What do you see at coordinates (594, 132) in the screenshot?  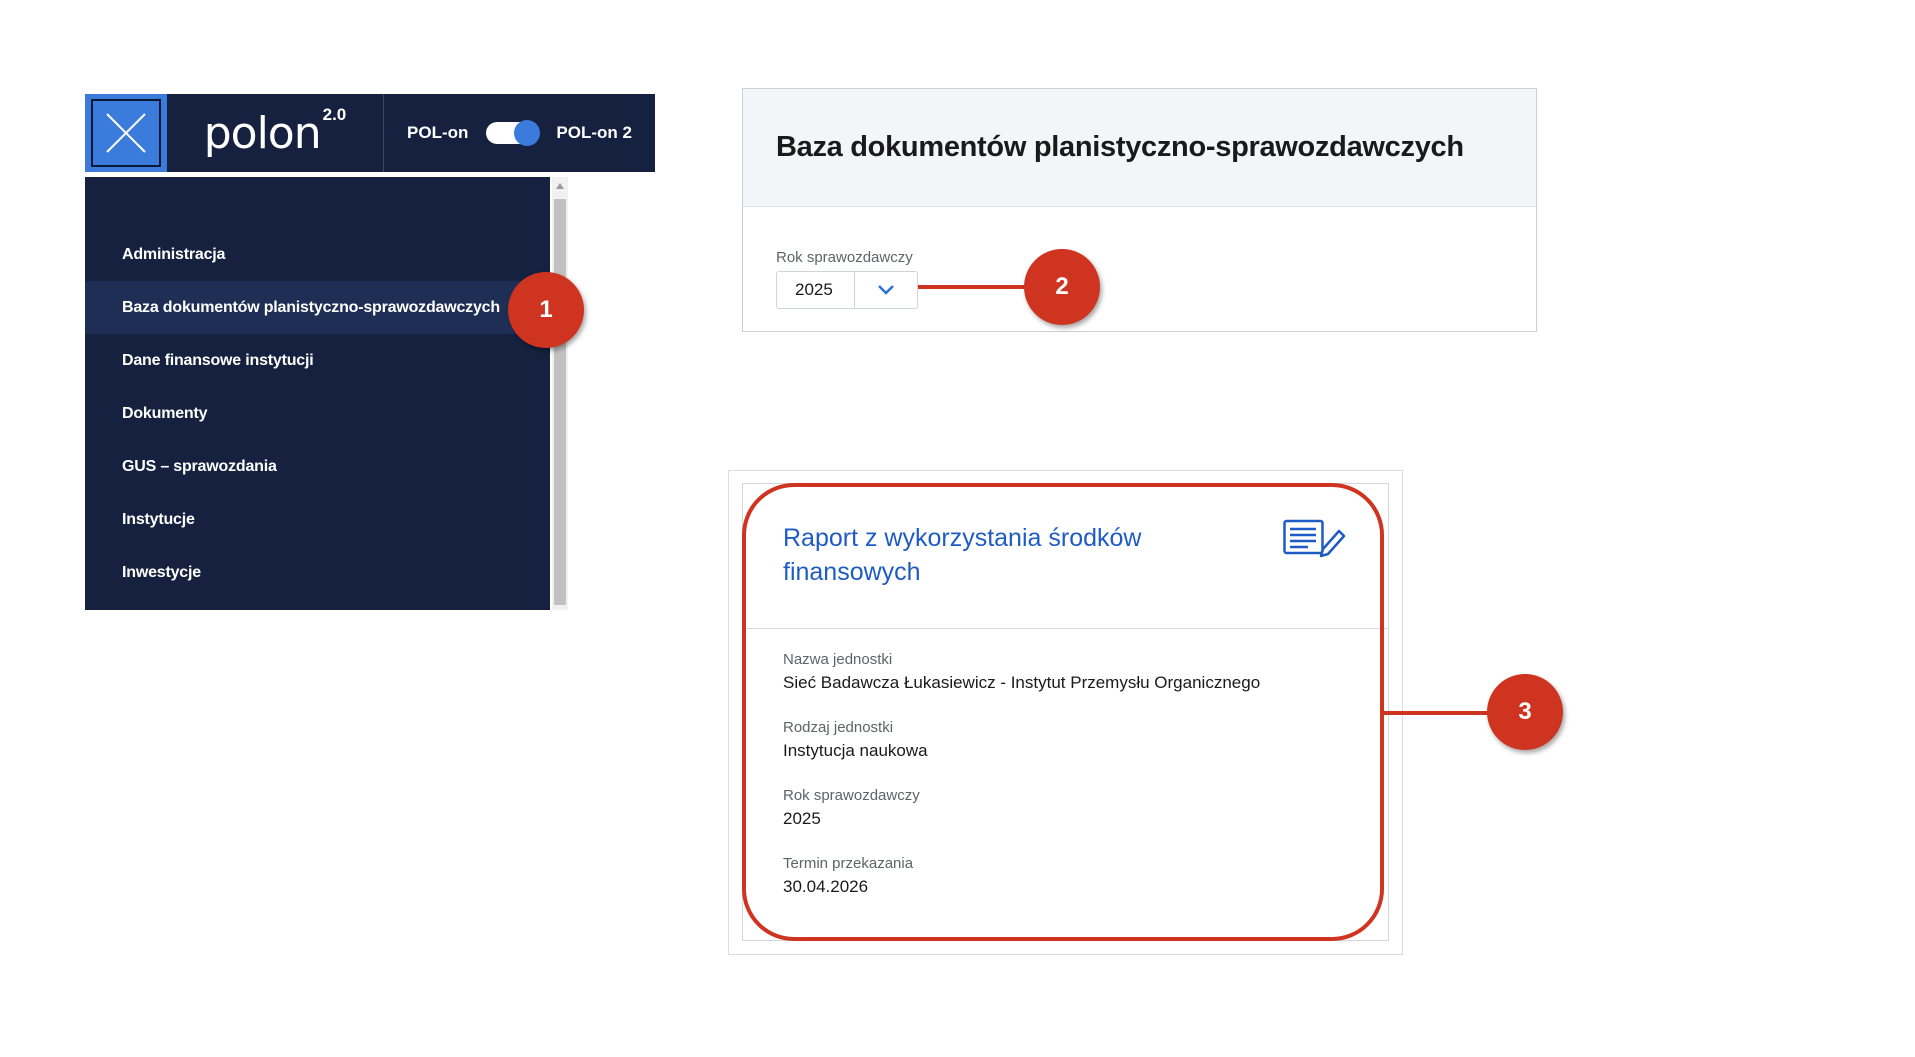 I see `switch-label-right: POL-on 2` at bounding box center [594, 132].